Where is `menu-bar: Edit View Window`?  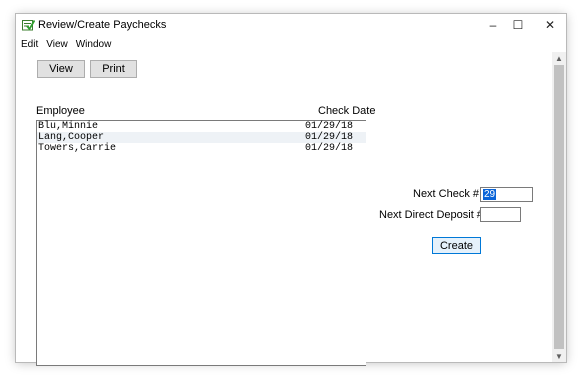
menu-bar: Edit View Window is located at coordinates (291, 44).